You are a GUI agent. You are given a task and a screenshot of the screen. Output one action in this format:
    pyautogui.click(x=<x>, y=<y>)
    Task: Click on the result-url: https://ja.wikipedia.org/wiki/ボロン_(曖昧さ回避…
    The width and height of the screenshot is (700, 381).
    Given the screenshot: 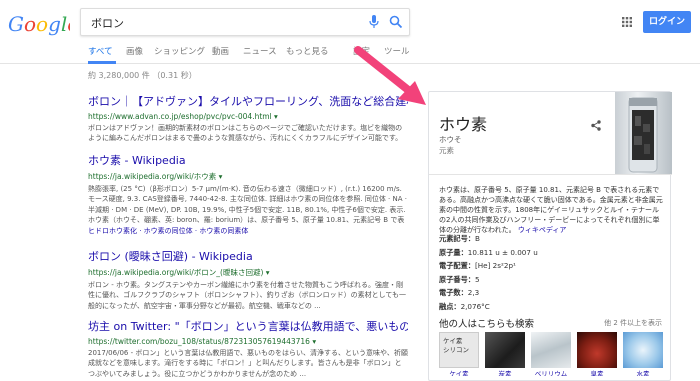 What is the action you would take?
    pyautogui.click(x=248, y=272)
    